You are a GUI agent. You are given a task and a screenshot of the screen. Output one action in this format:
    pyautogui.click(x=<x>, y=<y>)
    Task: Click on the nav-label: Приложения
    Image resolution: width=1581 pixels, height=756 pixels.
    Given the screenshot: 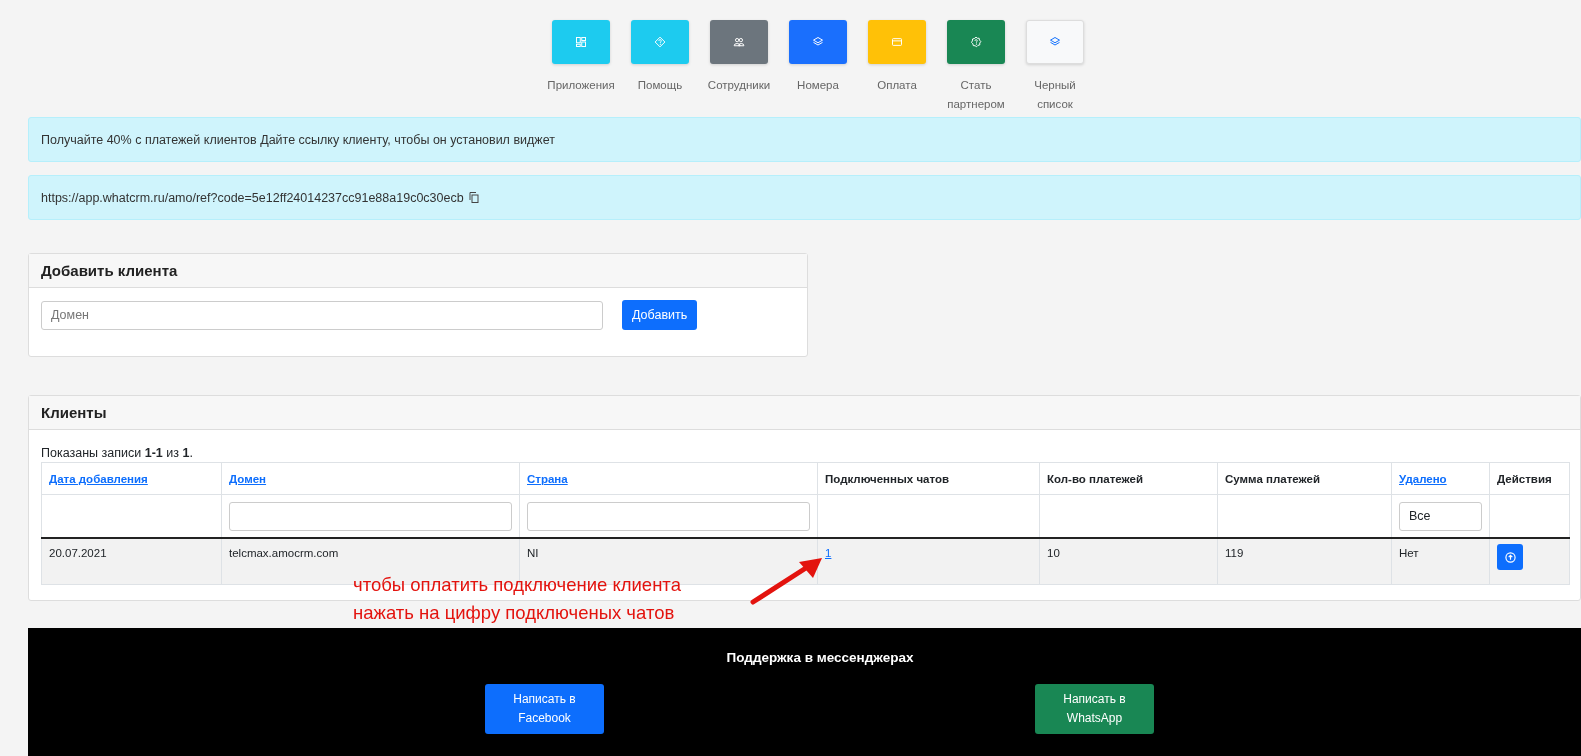 What is the action you would take?
    pyautogui.click(x=581, y=85)
    